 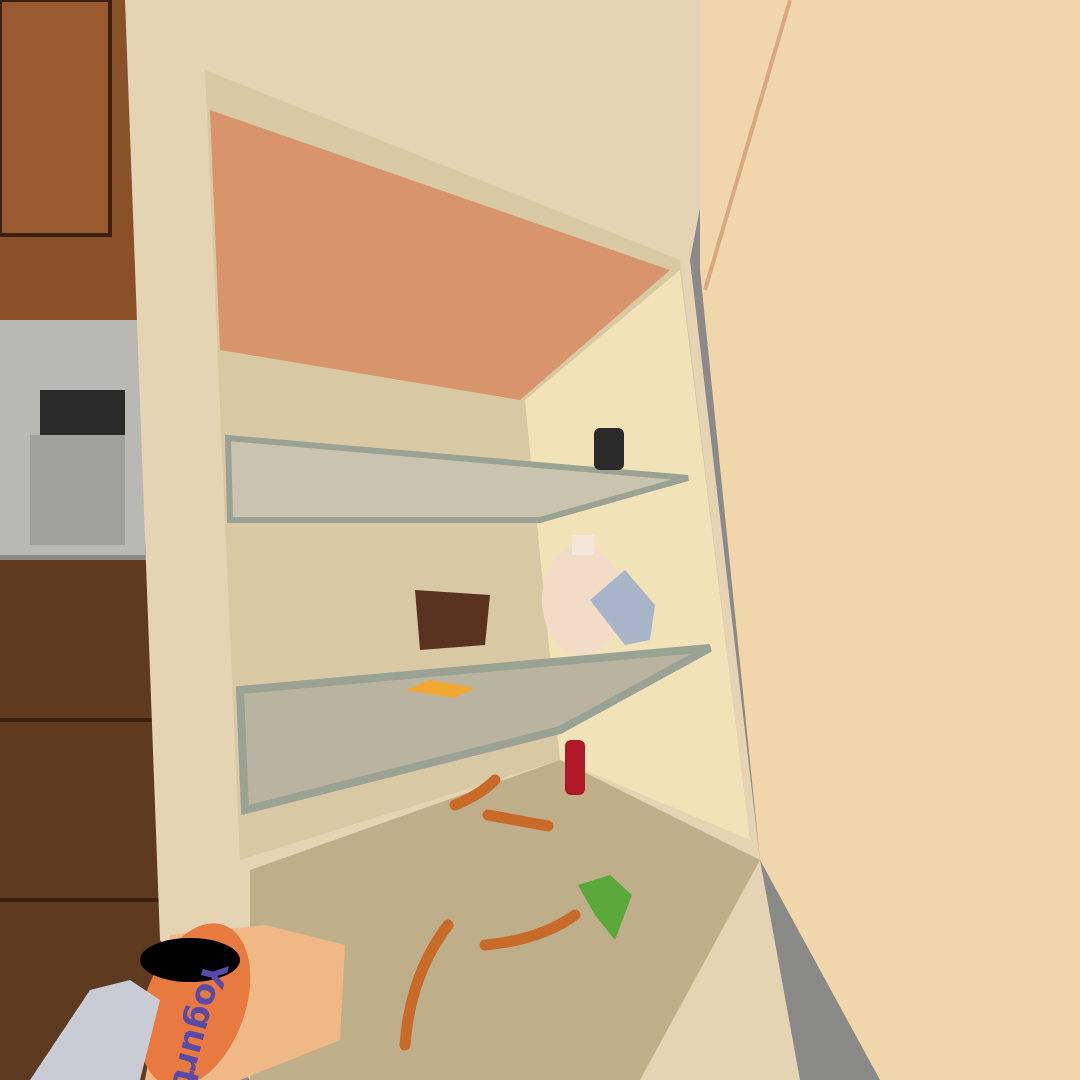 I want to click on soda-bottle, so click(x=575, y=767).